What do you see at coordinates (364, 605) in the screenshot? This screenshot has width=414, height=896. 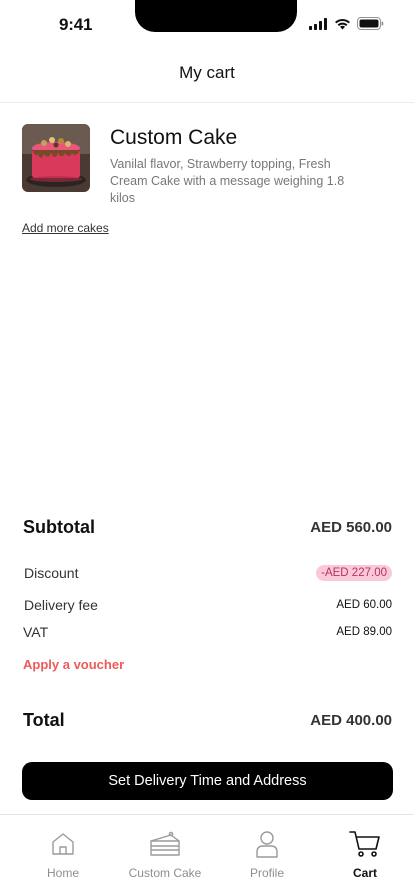 I see `delivery-fee-value: AED 60.00` at bounding box center [364, 605].